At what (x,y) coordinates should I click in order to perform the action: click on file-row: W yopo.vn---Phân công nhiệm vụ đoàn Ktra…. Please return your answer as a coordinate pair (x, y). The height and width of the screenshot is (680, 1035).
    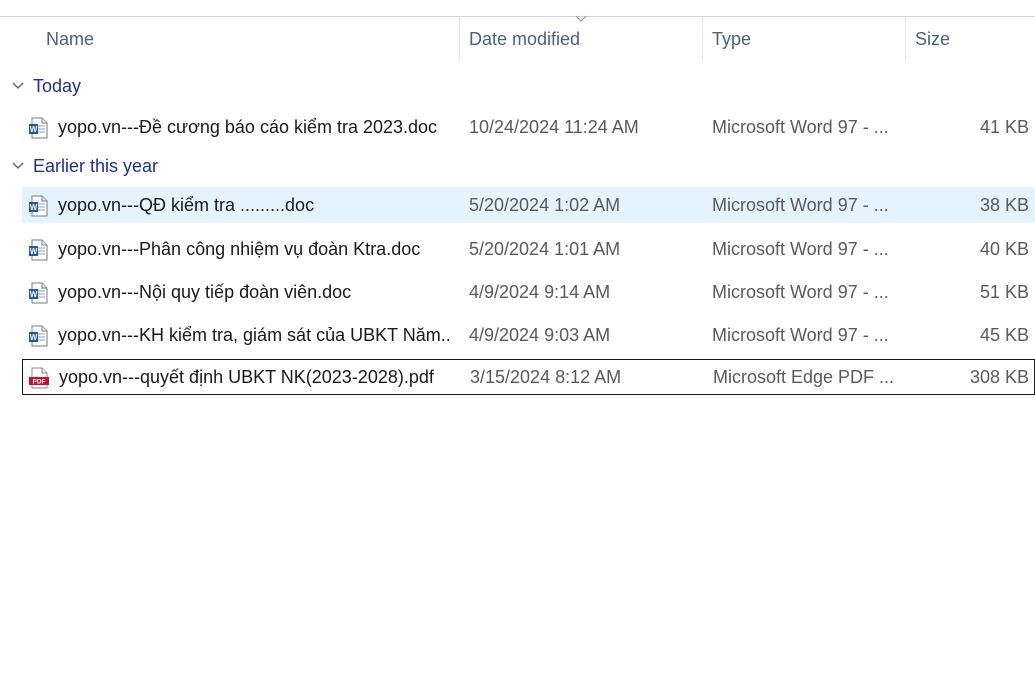
    Looking at the image, I should click on (528, 249).